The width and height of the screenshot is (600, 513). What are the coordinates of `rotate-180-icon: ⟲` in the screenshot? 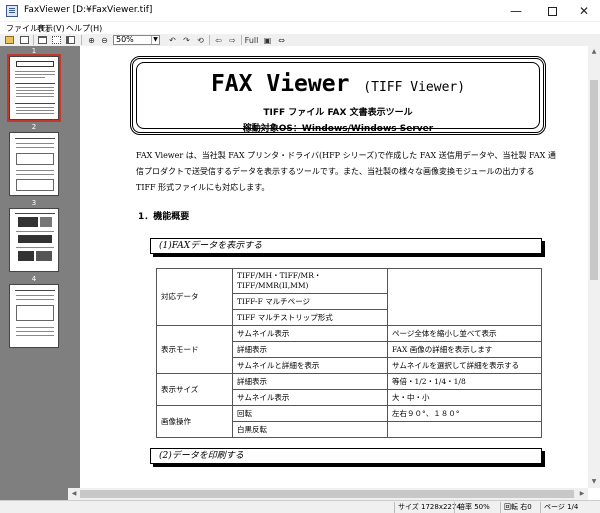 It's located at (200, 40).